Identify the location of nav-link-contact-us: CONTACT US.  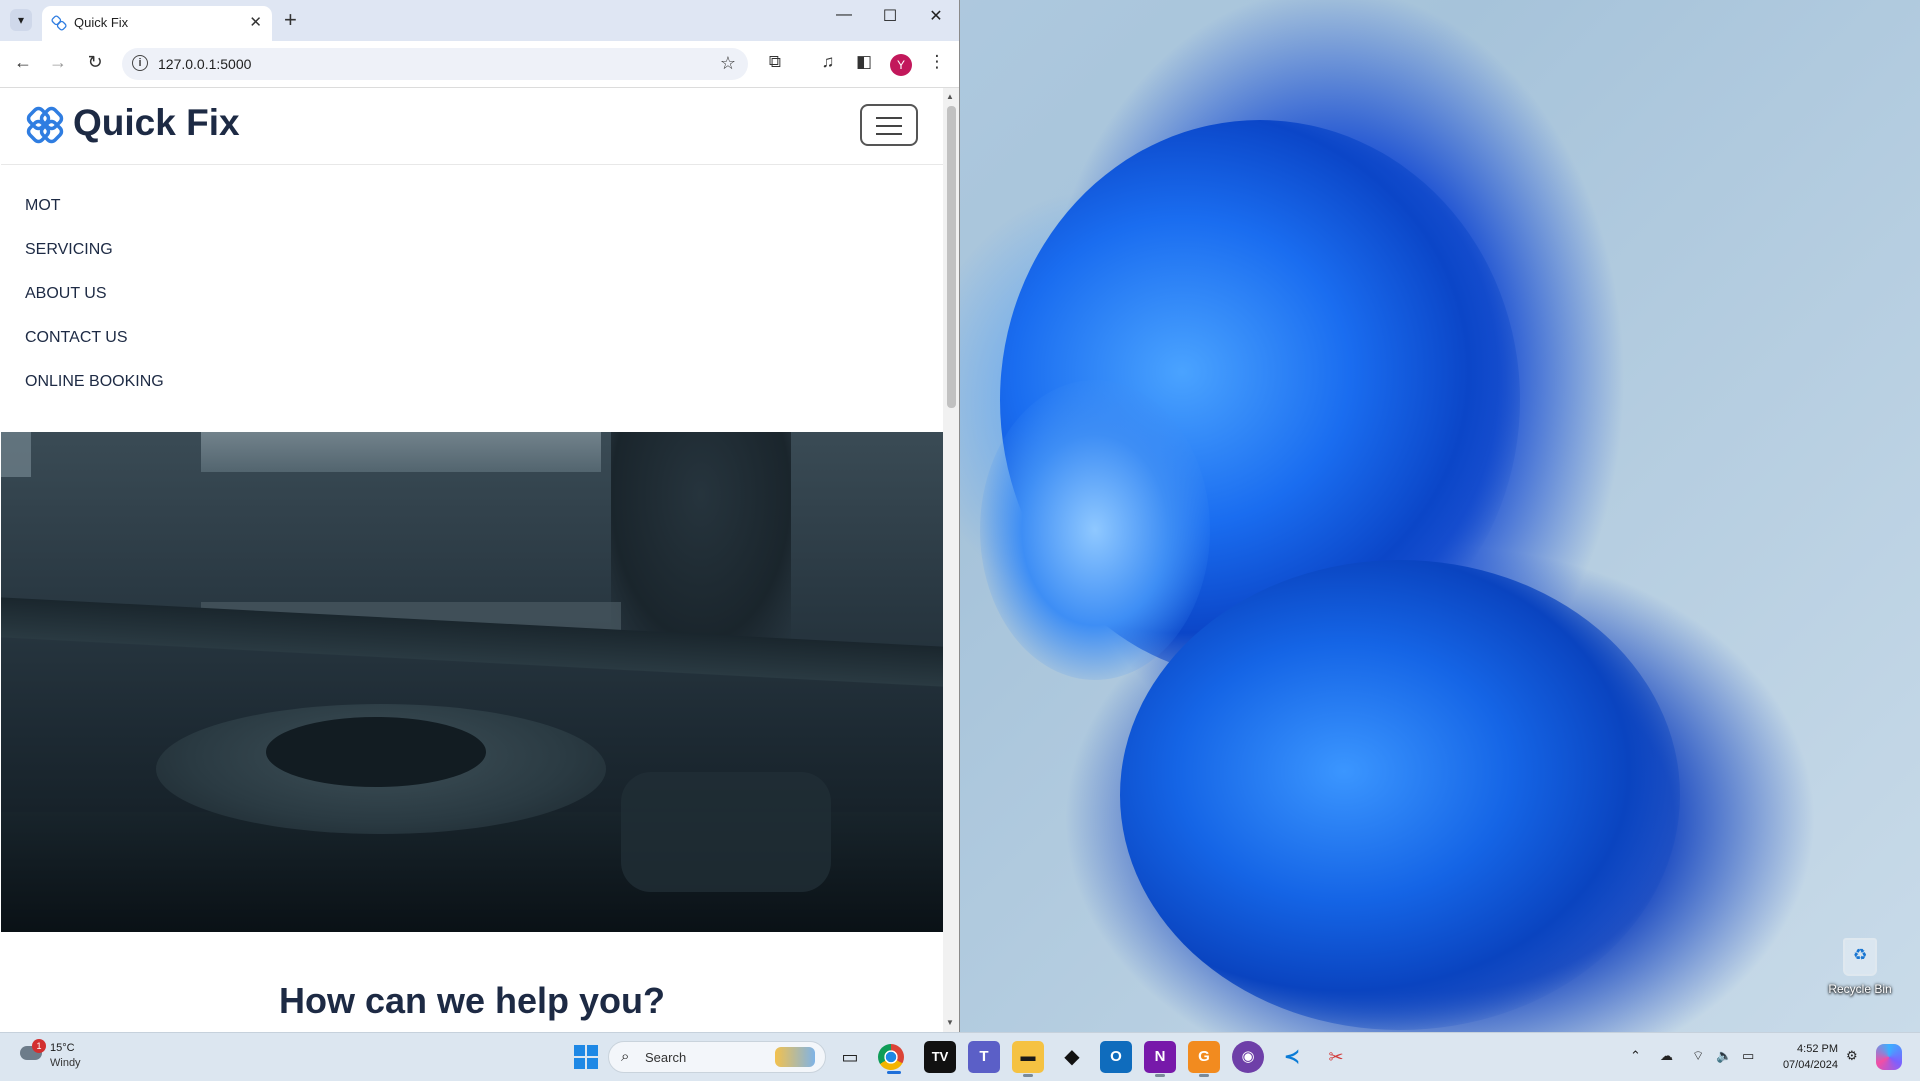
(94, 350).